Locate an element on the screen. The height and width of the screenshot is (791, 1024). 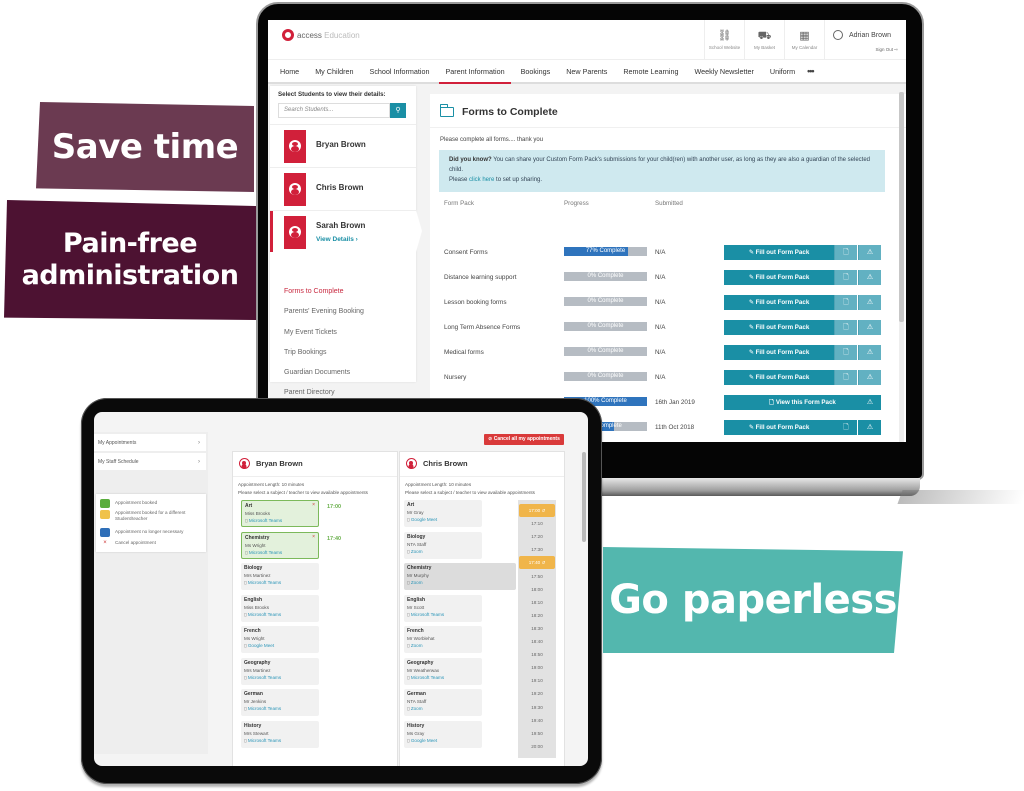
appointment-card: GeographyMrs MartinezMicrosoft Teams is located at coordinates (280, 671).